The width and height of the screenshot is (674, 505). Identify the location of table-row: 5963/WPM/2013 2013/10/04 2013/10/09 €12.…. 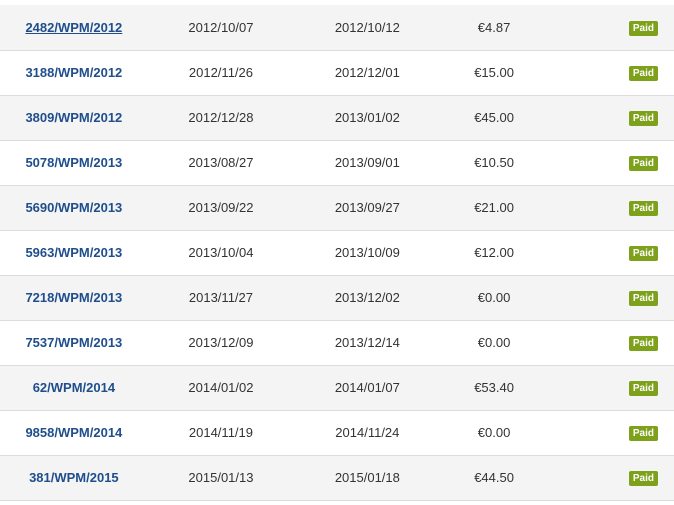
(337, 253).